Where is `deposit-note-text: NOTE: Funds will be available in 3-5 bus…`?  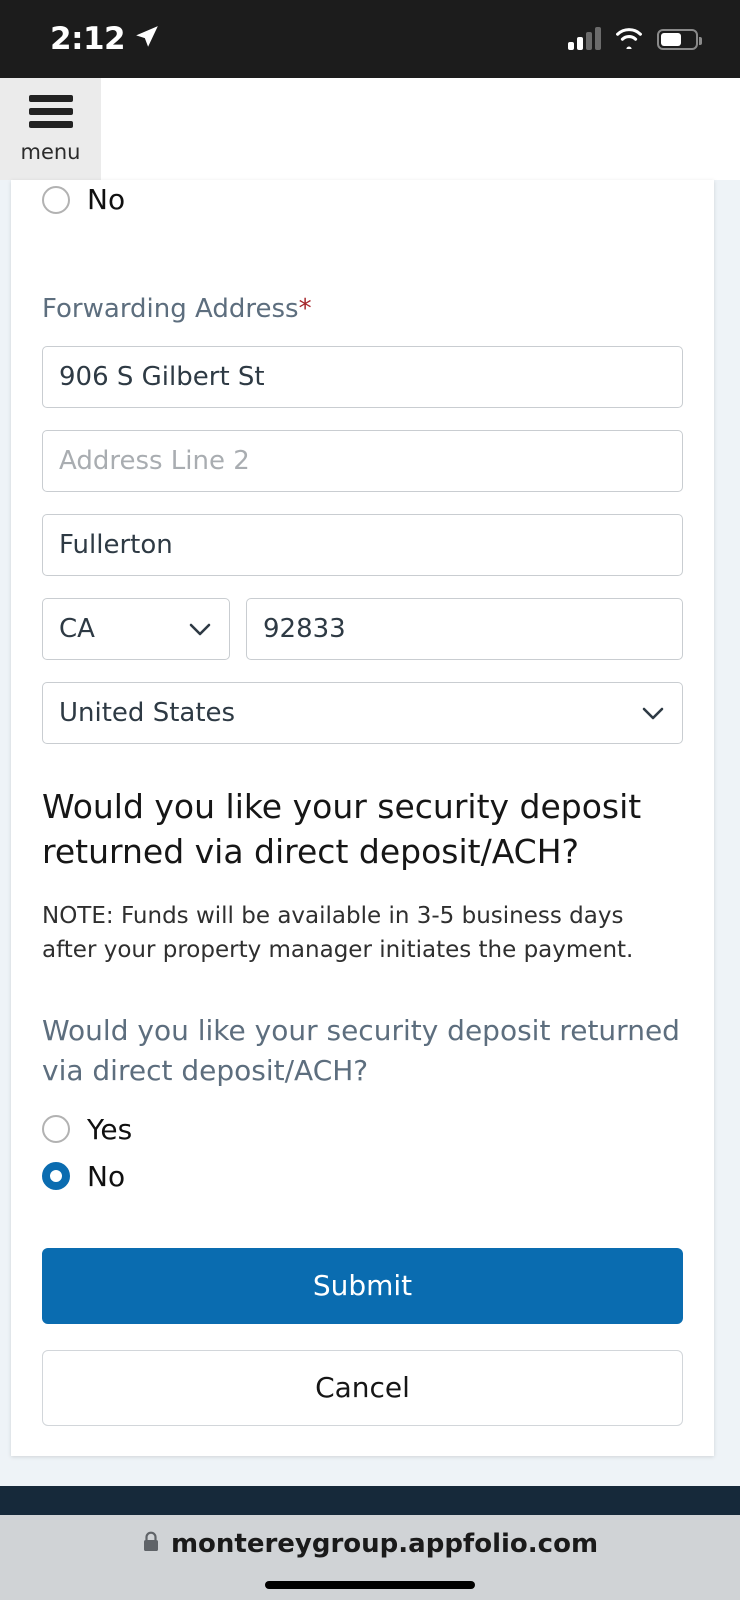
deposit-note-text: NOTE: Funds will be available in 3-5 bus… is located at coordinates (338, 933).